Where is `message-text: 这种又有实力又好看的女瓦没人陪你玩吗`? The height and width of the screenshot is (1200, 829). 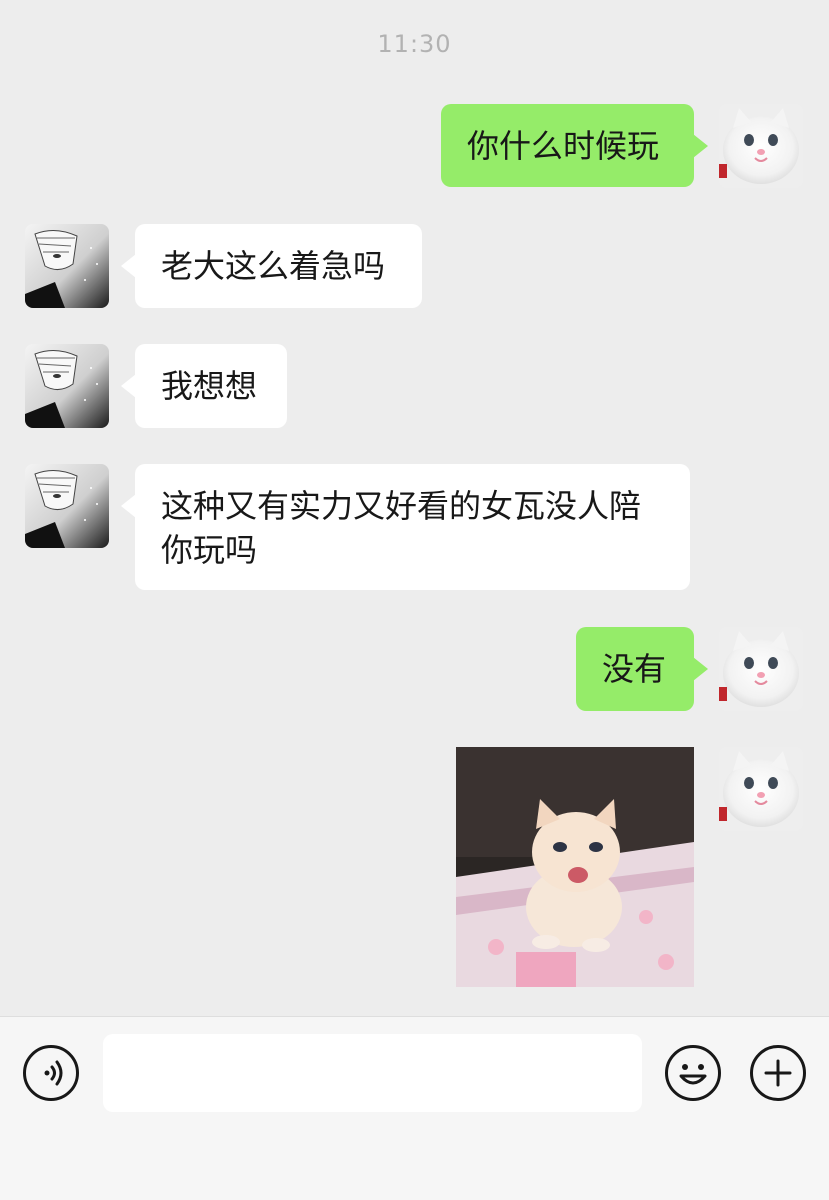
message-text: 这种又有实力又好看的女瓦没人陪你玩吗 is located at coordinates (401, 528).